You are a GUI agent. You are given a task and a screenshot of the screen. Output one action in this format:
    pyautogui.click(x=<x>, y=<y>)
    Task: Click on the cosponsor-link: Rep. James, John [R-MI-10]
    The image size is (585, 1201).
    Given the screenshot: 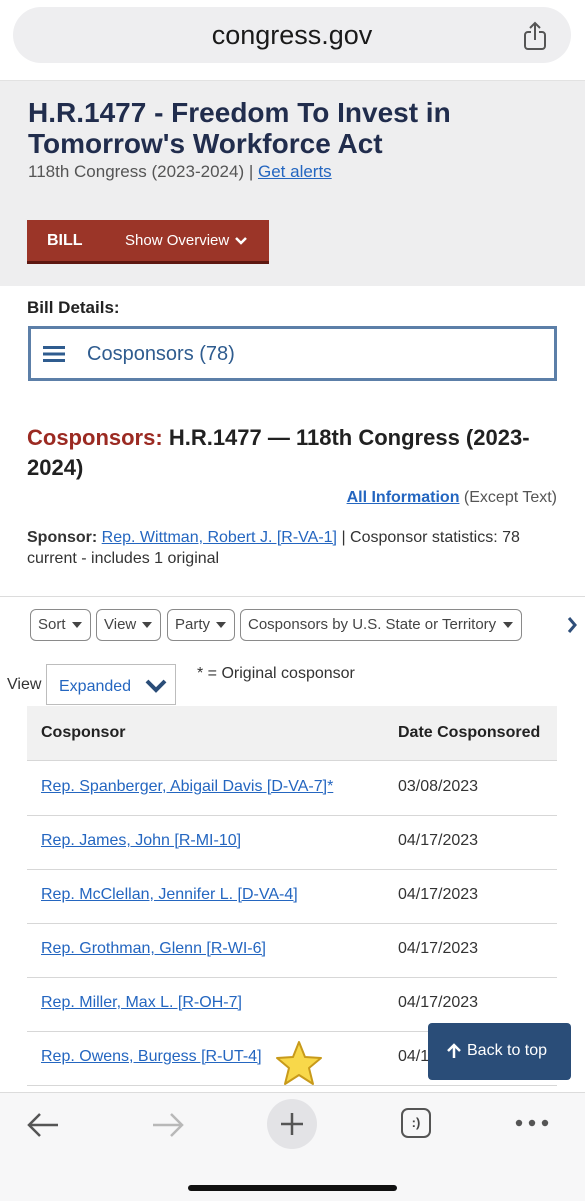 What is the action you would take?
    pyautogui.click(x=141, y=841)
    